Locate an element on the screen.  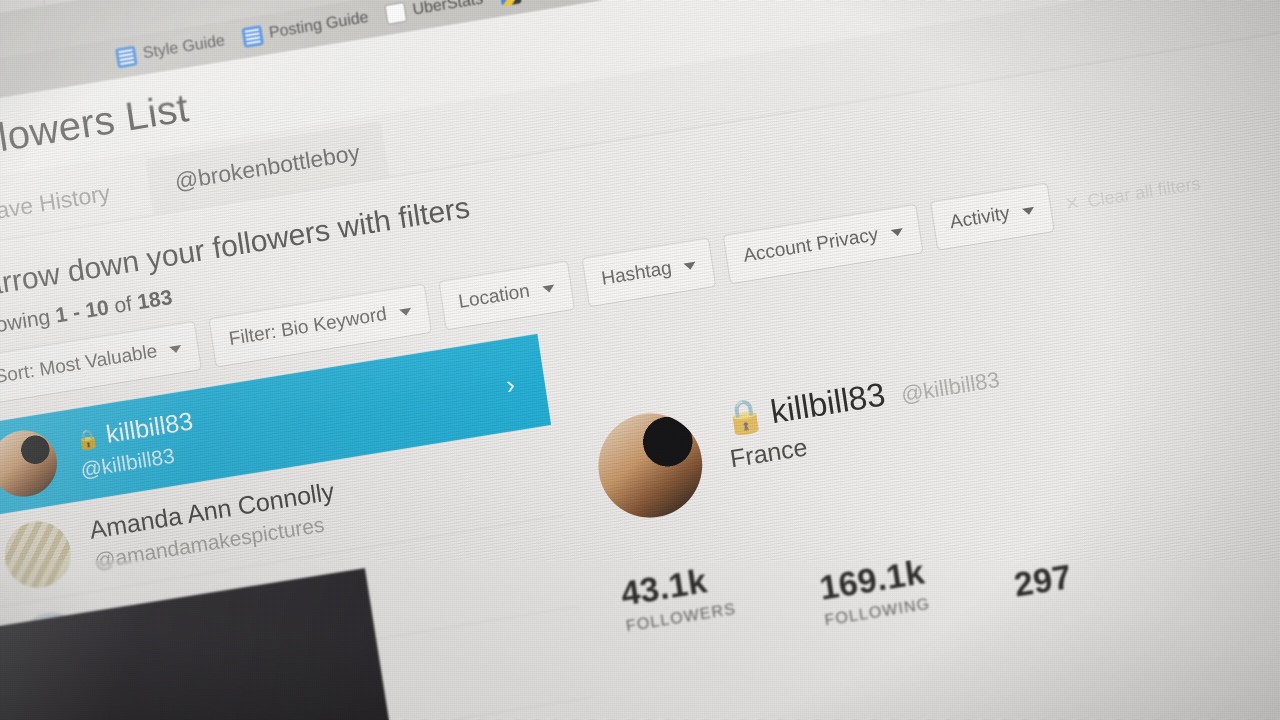
stat-tweets: 297 is located at coordinates (1043, 584).